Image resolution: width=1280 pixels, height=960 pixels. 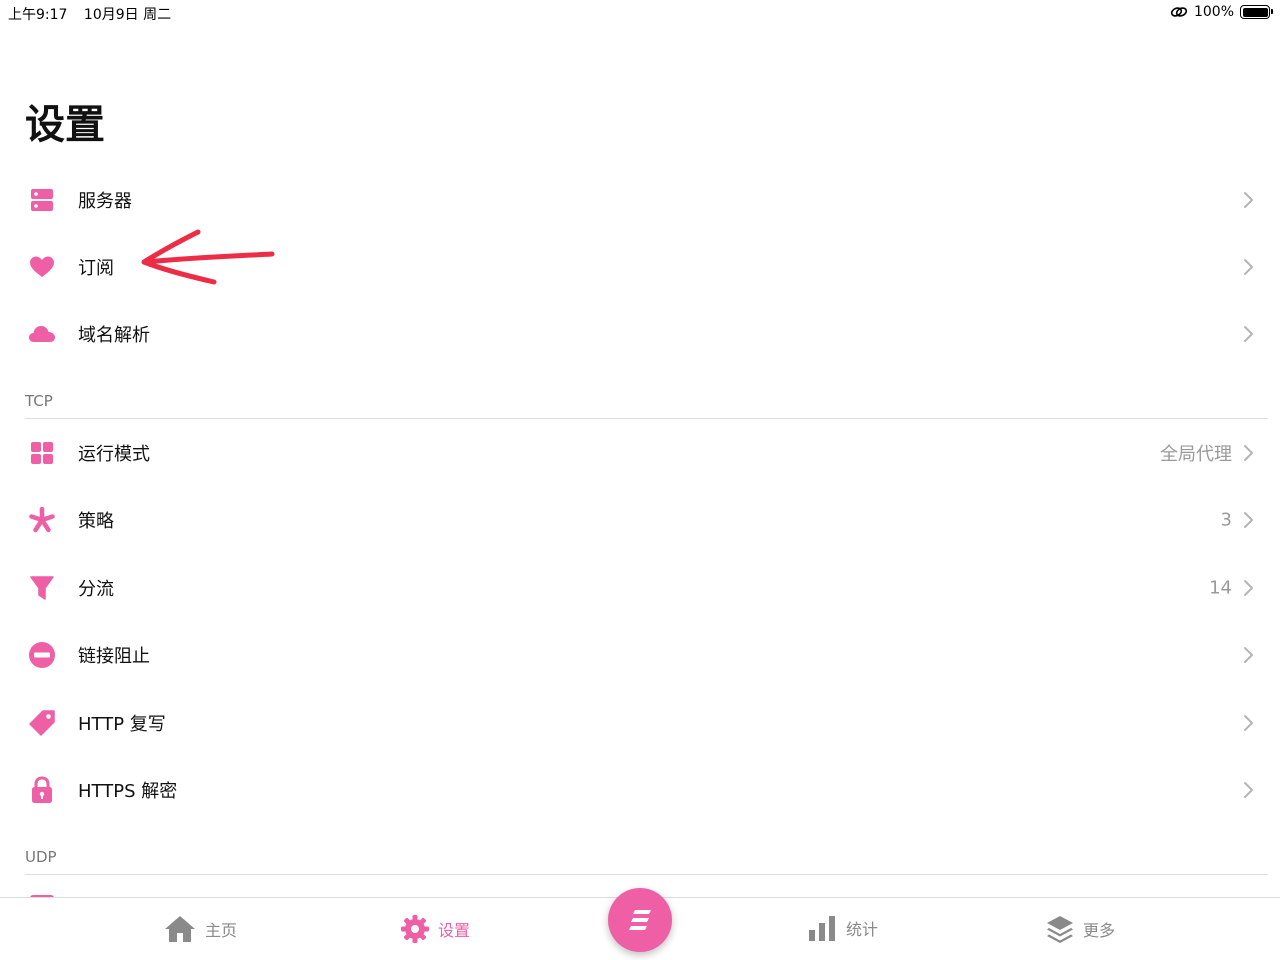 I want to click on settings-row-label: 运行模式, so click(x=114, y=454).